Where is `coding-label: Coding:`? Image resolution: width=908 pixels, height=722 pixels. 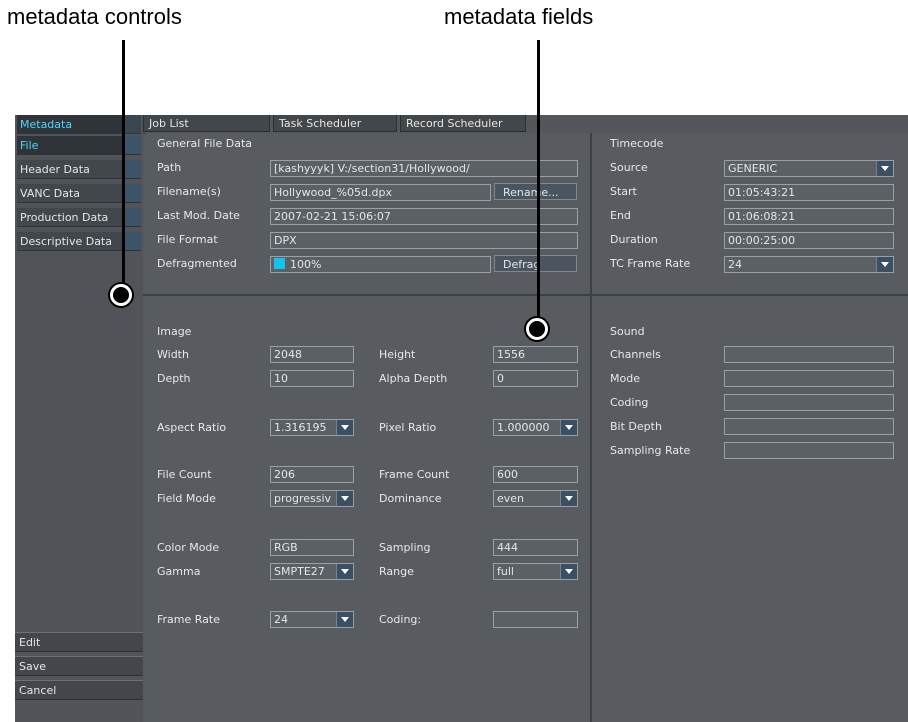 coding-label: Coding: is located at coordinates (400, 619).